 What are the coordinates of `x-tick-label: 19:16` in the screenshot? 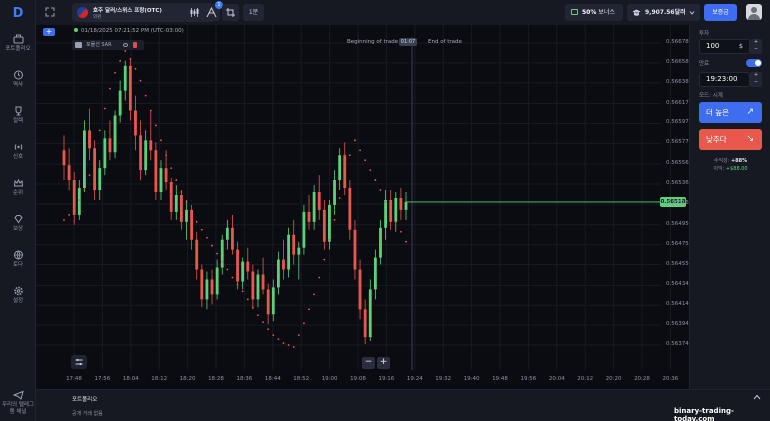 It's located at (386, 379).